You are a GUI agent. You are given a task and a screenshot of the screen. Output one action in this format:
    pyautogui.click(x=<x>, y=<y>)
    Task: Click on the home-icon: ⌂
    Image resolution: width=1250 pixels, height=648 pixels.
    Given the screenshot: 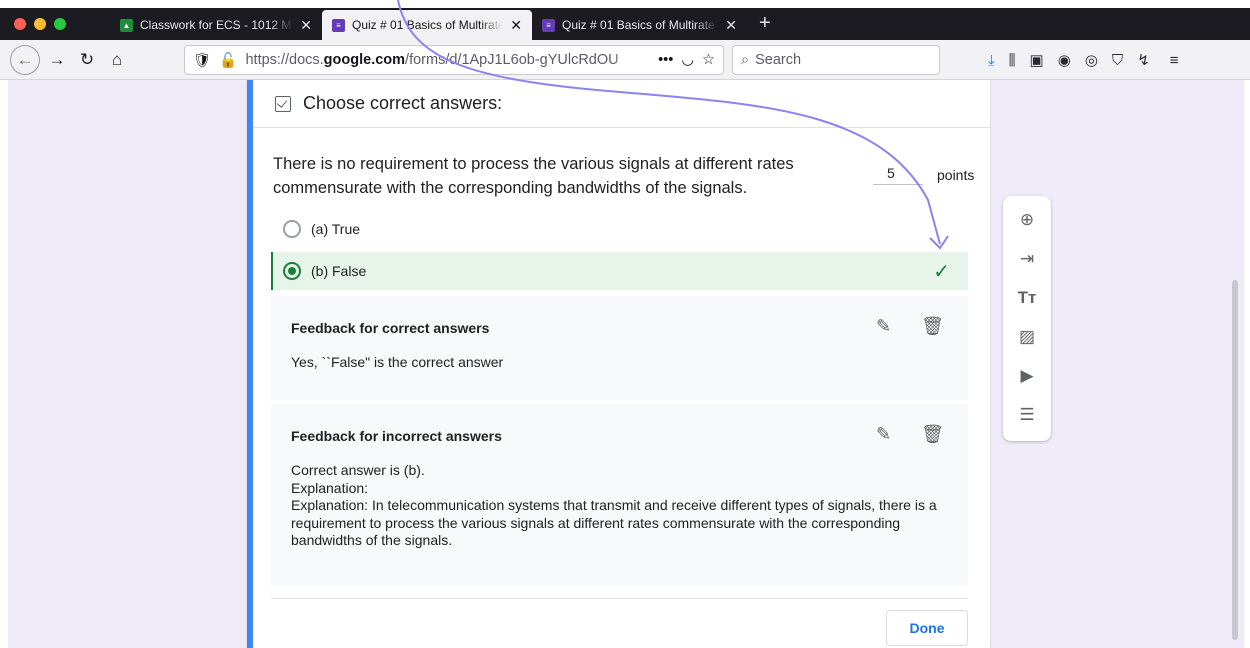 What is the action you would take?
    pyautogui.click(x=117, y=60)
    